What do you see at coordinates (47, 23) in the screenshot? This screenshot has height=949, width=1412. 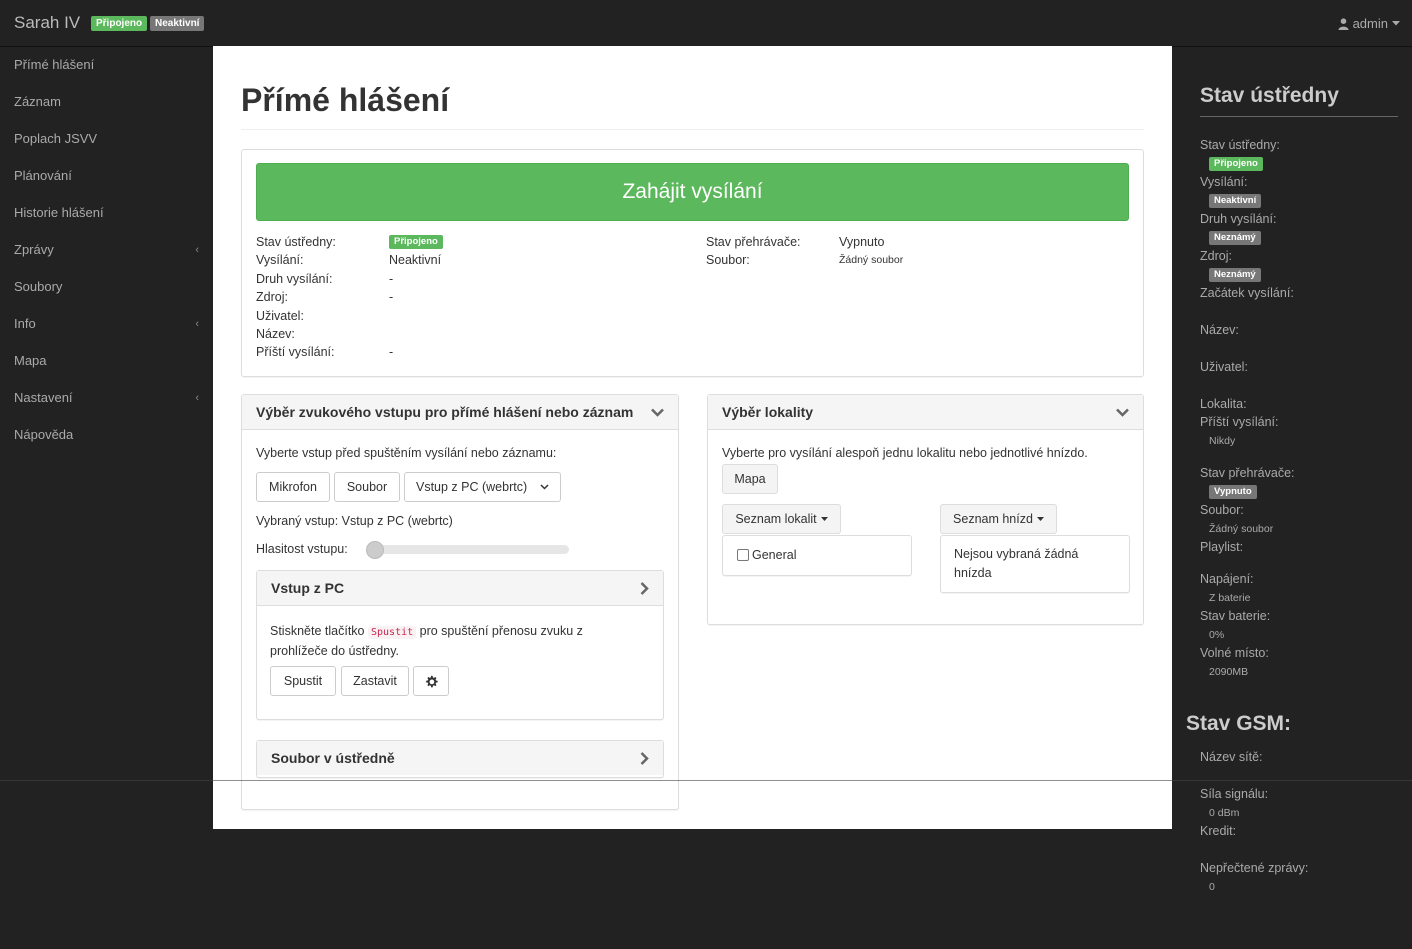 I see `brand-logo: Sarah IV` at bounding box center [47, 23].